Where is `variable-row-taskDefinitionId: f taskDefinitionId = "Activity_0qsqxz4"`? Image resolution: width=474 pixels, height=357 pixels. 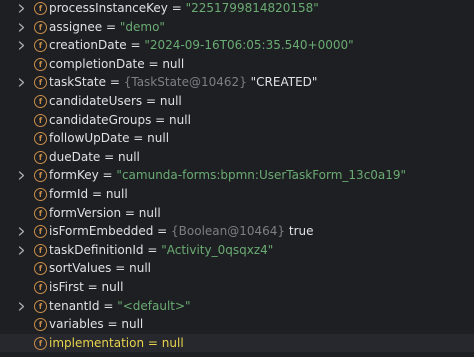
variable-row-taskDefinitionId: f taskDefinitionId = "Activity_0qsqxz4" is located at coordinates (237, 250).